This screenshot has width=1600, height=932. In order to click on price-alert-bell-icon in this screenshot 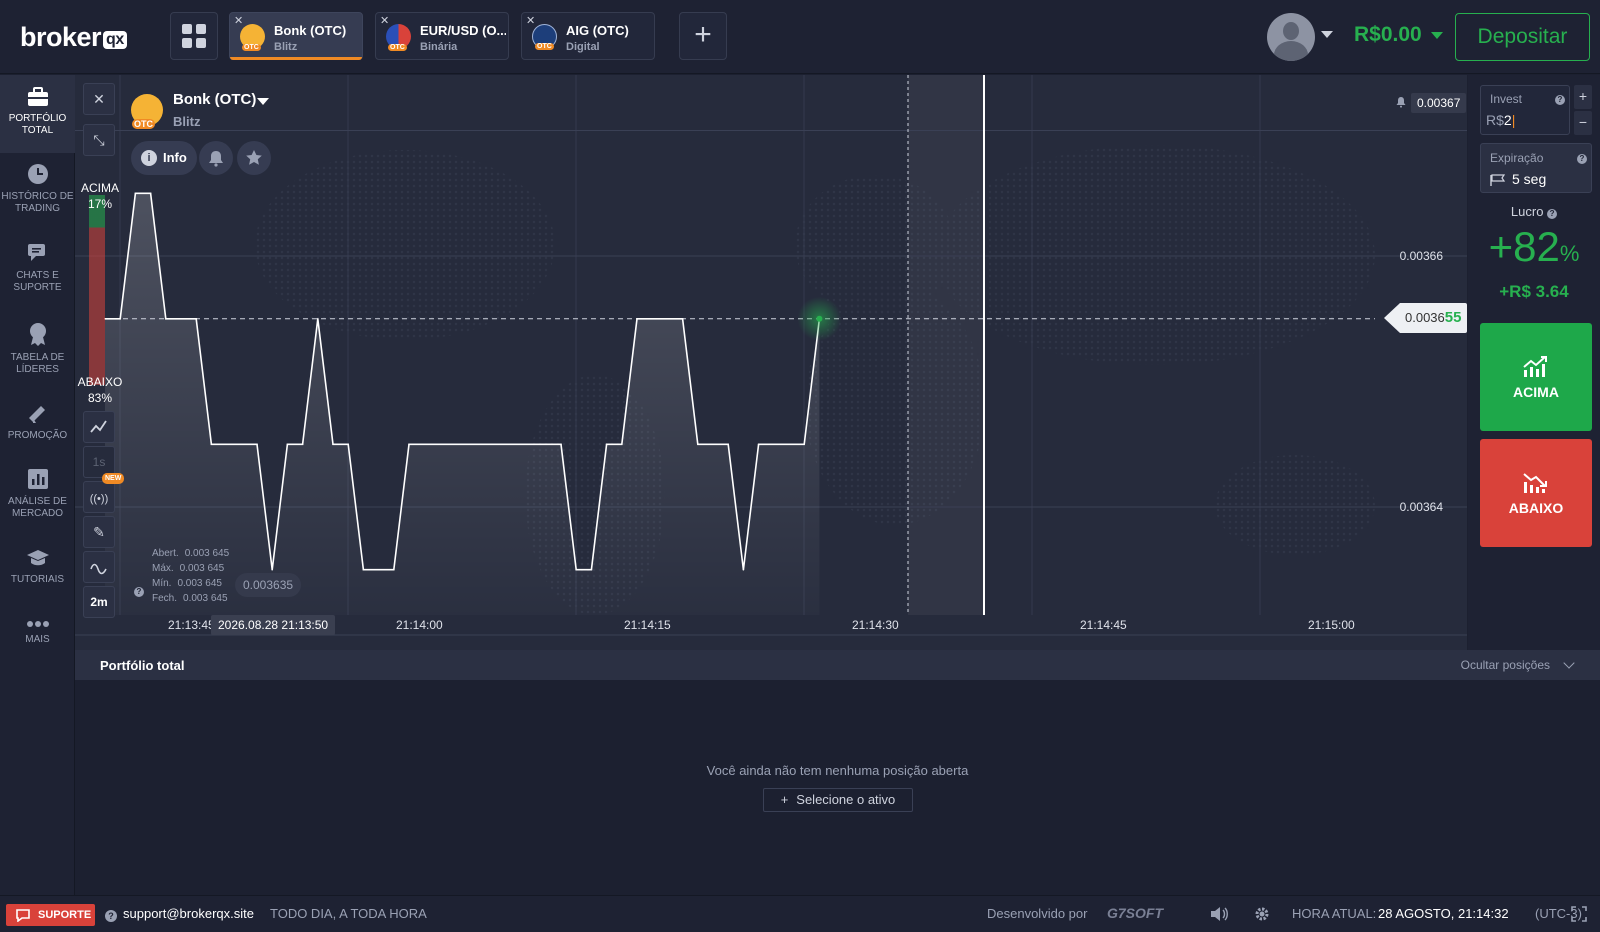, I will do `click(1401, 102)`.